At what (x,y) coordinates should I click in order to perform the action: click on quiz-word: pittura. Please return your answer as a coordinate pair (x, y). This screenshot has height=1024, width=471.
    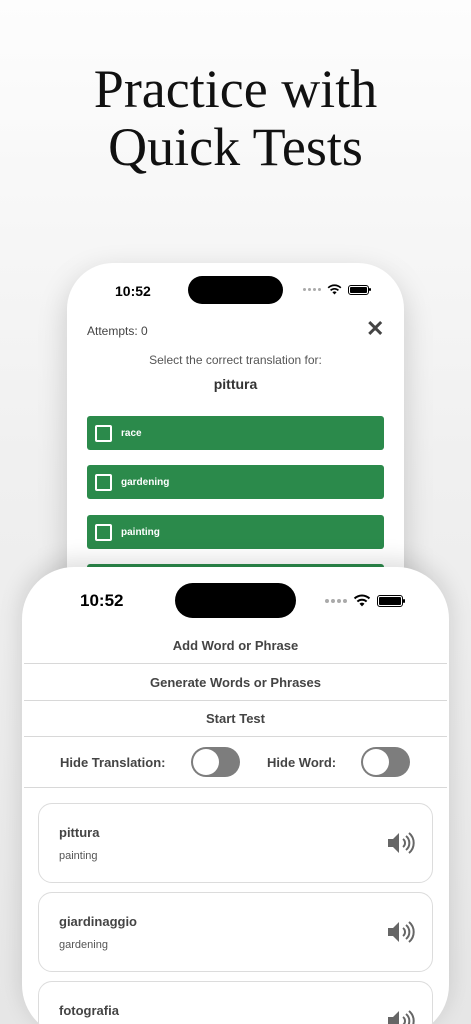
    Looking at the image, I should click on (235, 384).